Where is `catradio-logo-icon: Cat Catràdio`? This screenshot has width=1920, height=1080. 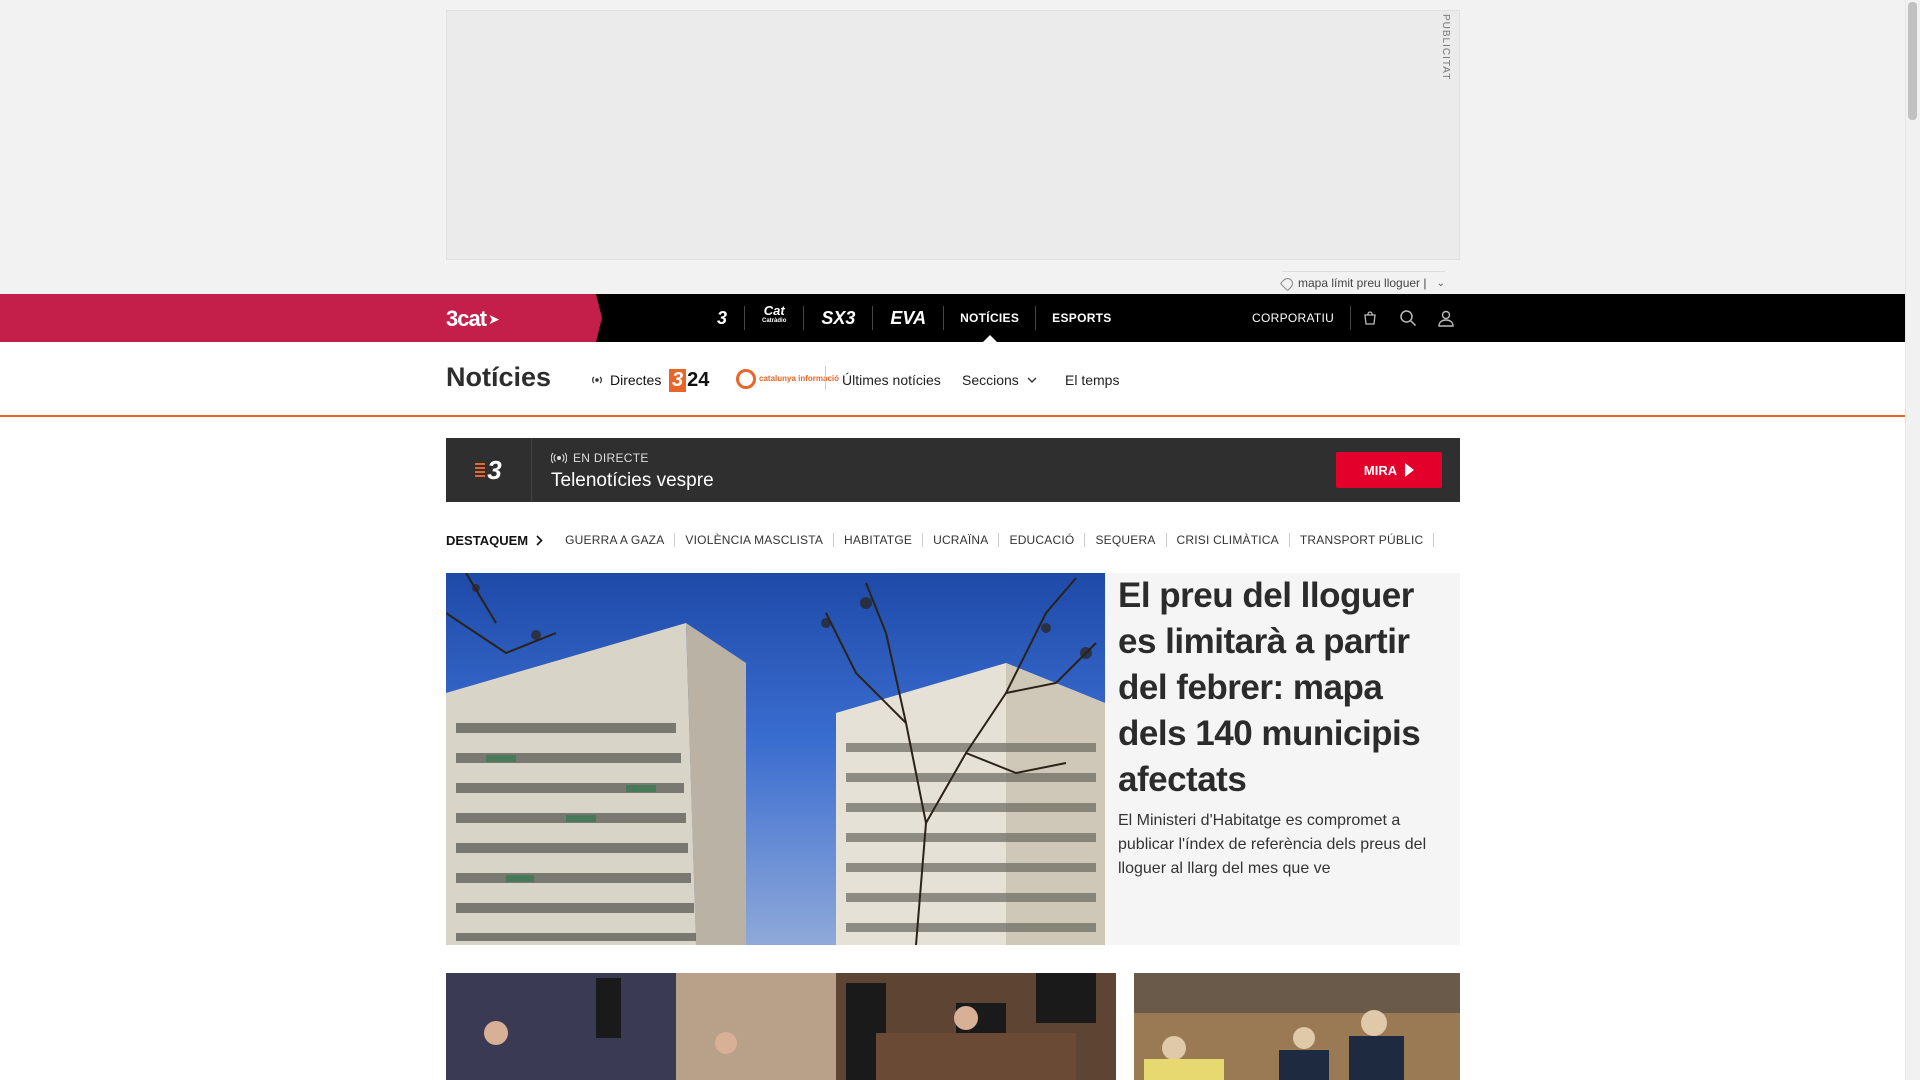
catradio-logo-icon: Cat Catràdio is located at coordinates (775, 316).